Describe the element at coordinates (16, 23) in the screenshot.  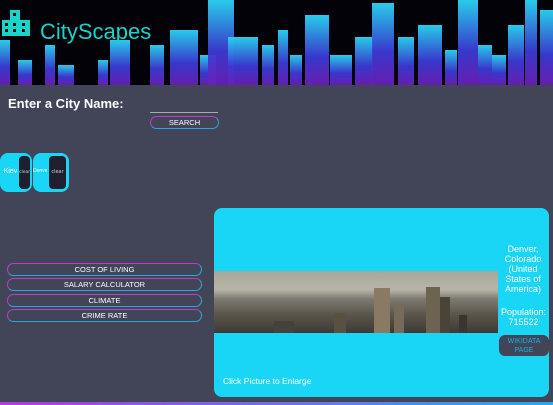
I see `building-icon` at that location.